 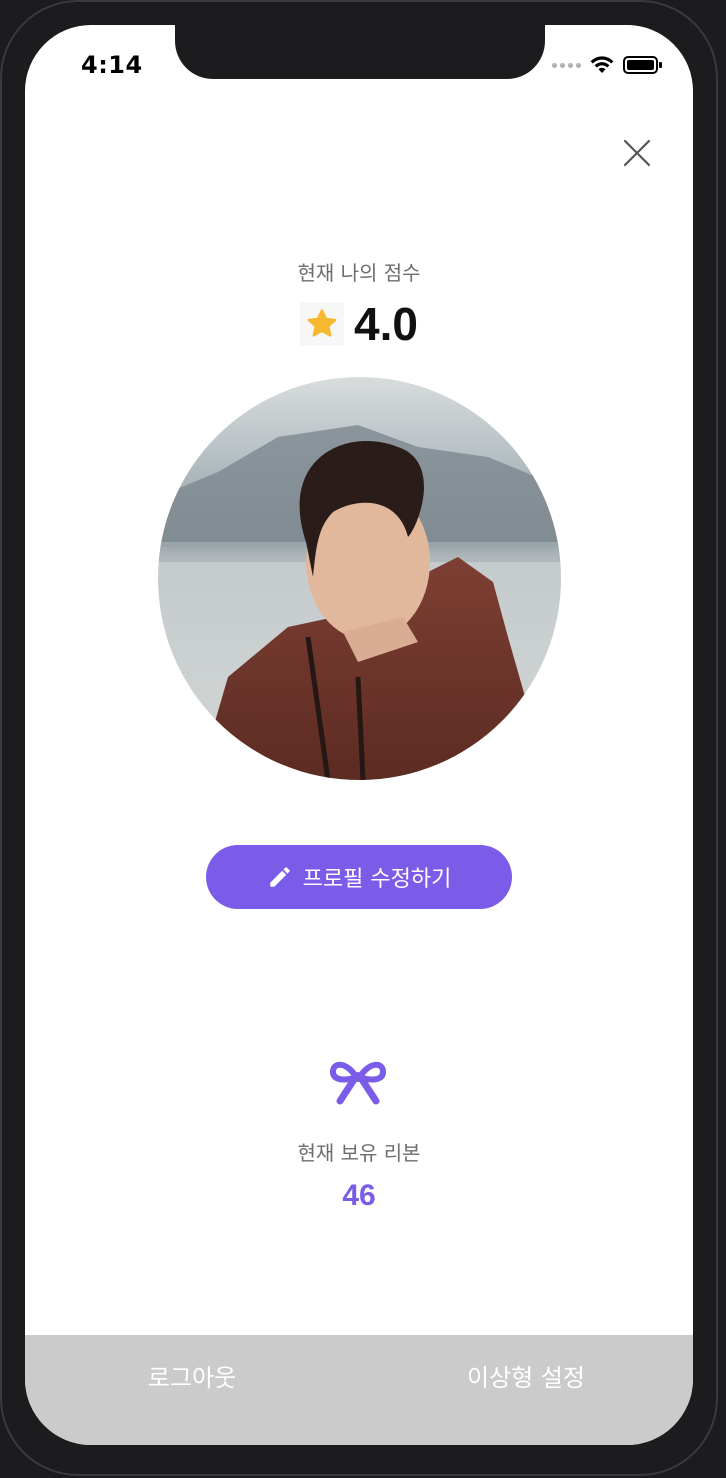 I want to click on cellular-signal-icon, so click(x=566, y=65).